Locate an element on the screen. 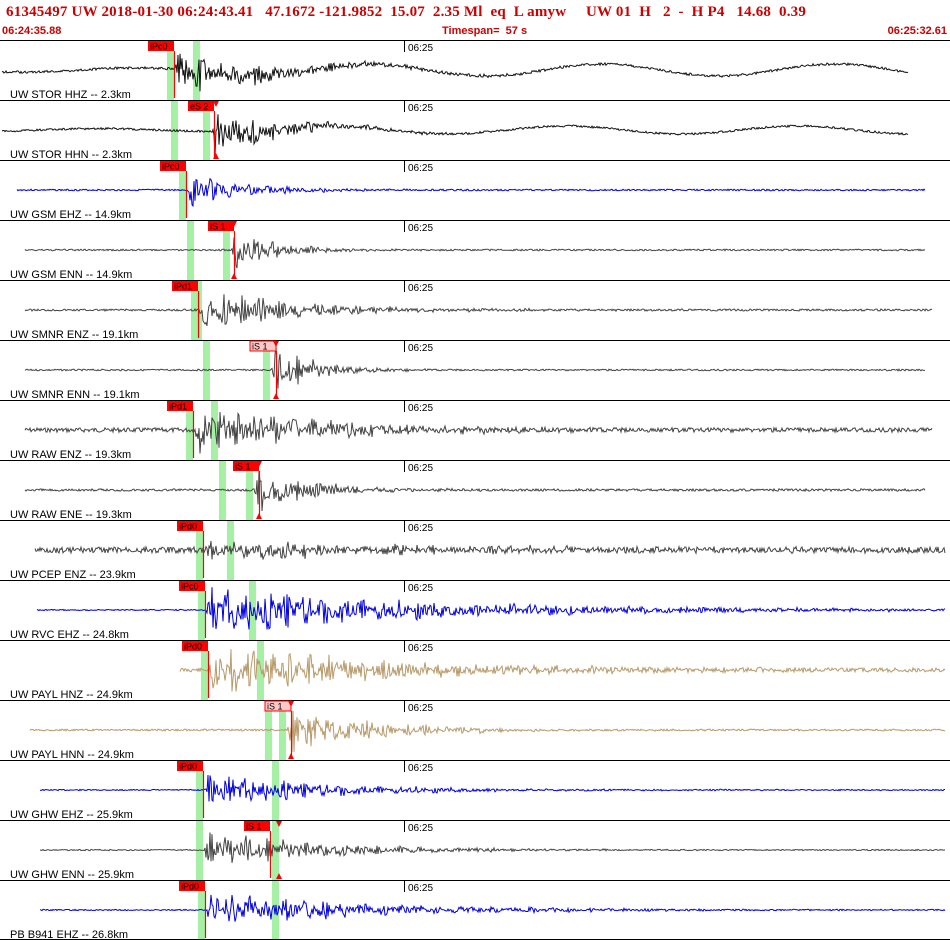 Image resolution: width=950 pixels, height=940 pixels. channel-label: UW RAW ENE -- 19.3km is located at coordinates (71, 515).